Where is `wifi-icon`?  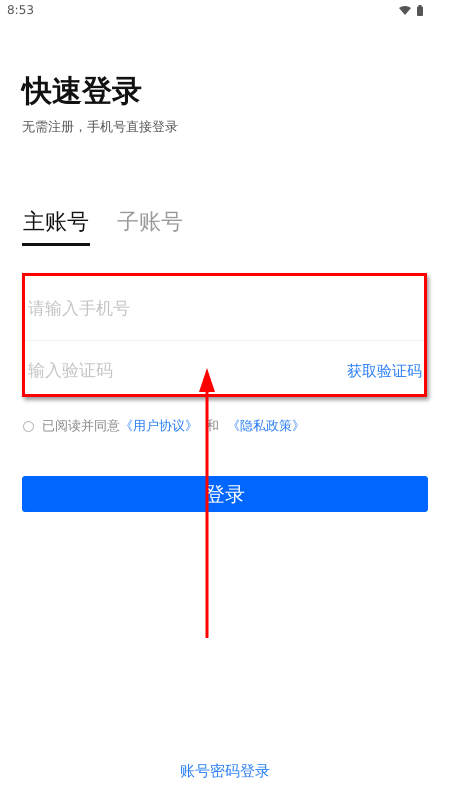
wifi-icon is located at coordinates (405, 10).